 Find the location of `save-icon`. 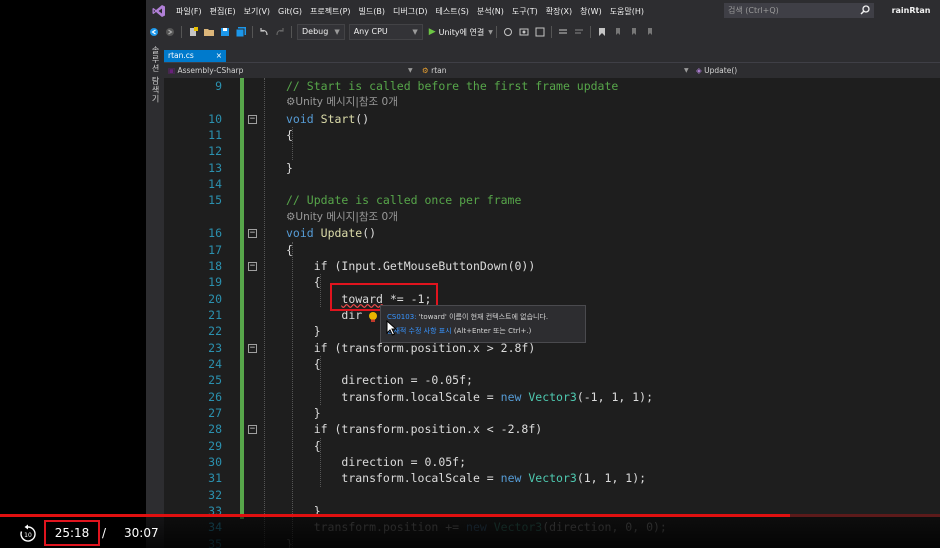

save-icon is located at coordinates (225, 32).